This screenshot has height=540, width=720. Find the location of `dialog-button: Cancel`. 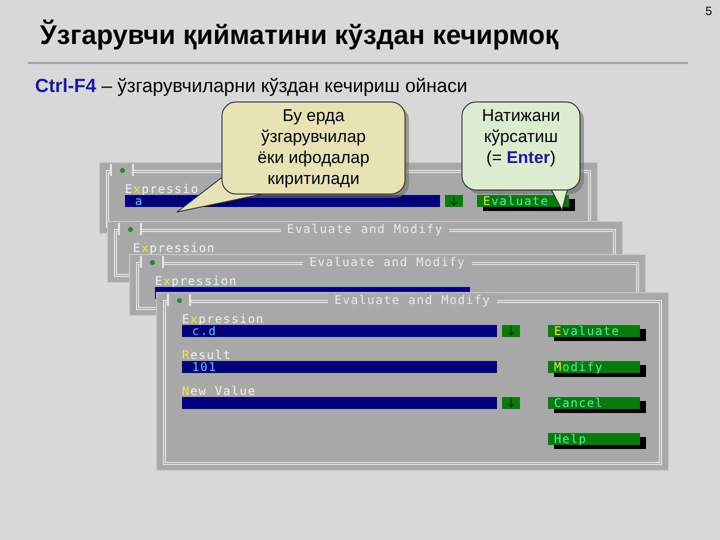

dialog-button: Cancel is located at coordinates (594, 403).